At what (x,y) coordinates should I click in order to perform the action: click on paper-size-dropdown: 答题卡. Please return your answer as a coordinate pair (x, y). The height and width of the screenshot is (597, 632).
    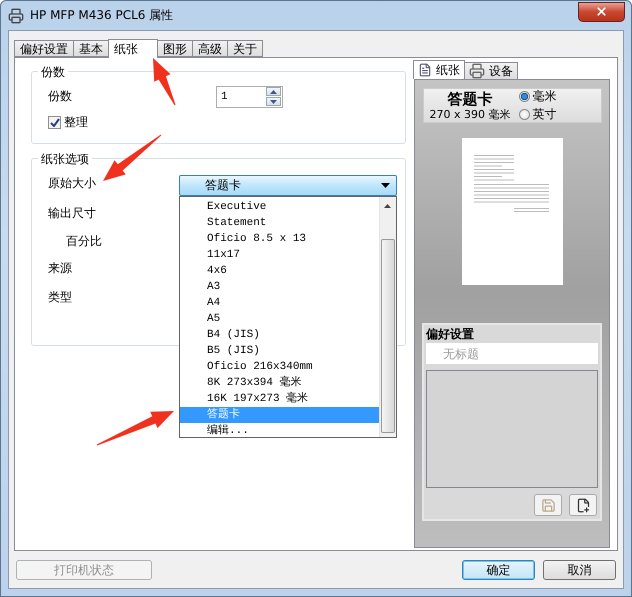
    Looking at the image, I should click on (288, 185).